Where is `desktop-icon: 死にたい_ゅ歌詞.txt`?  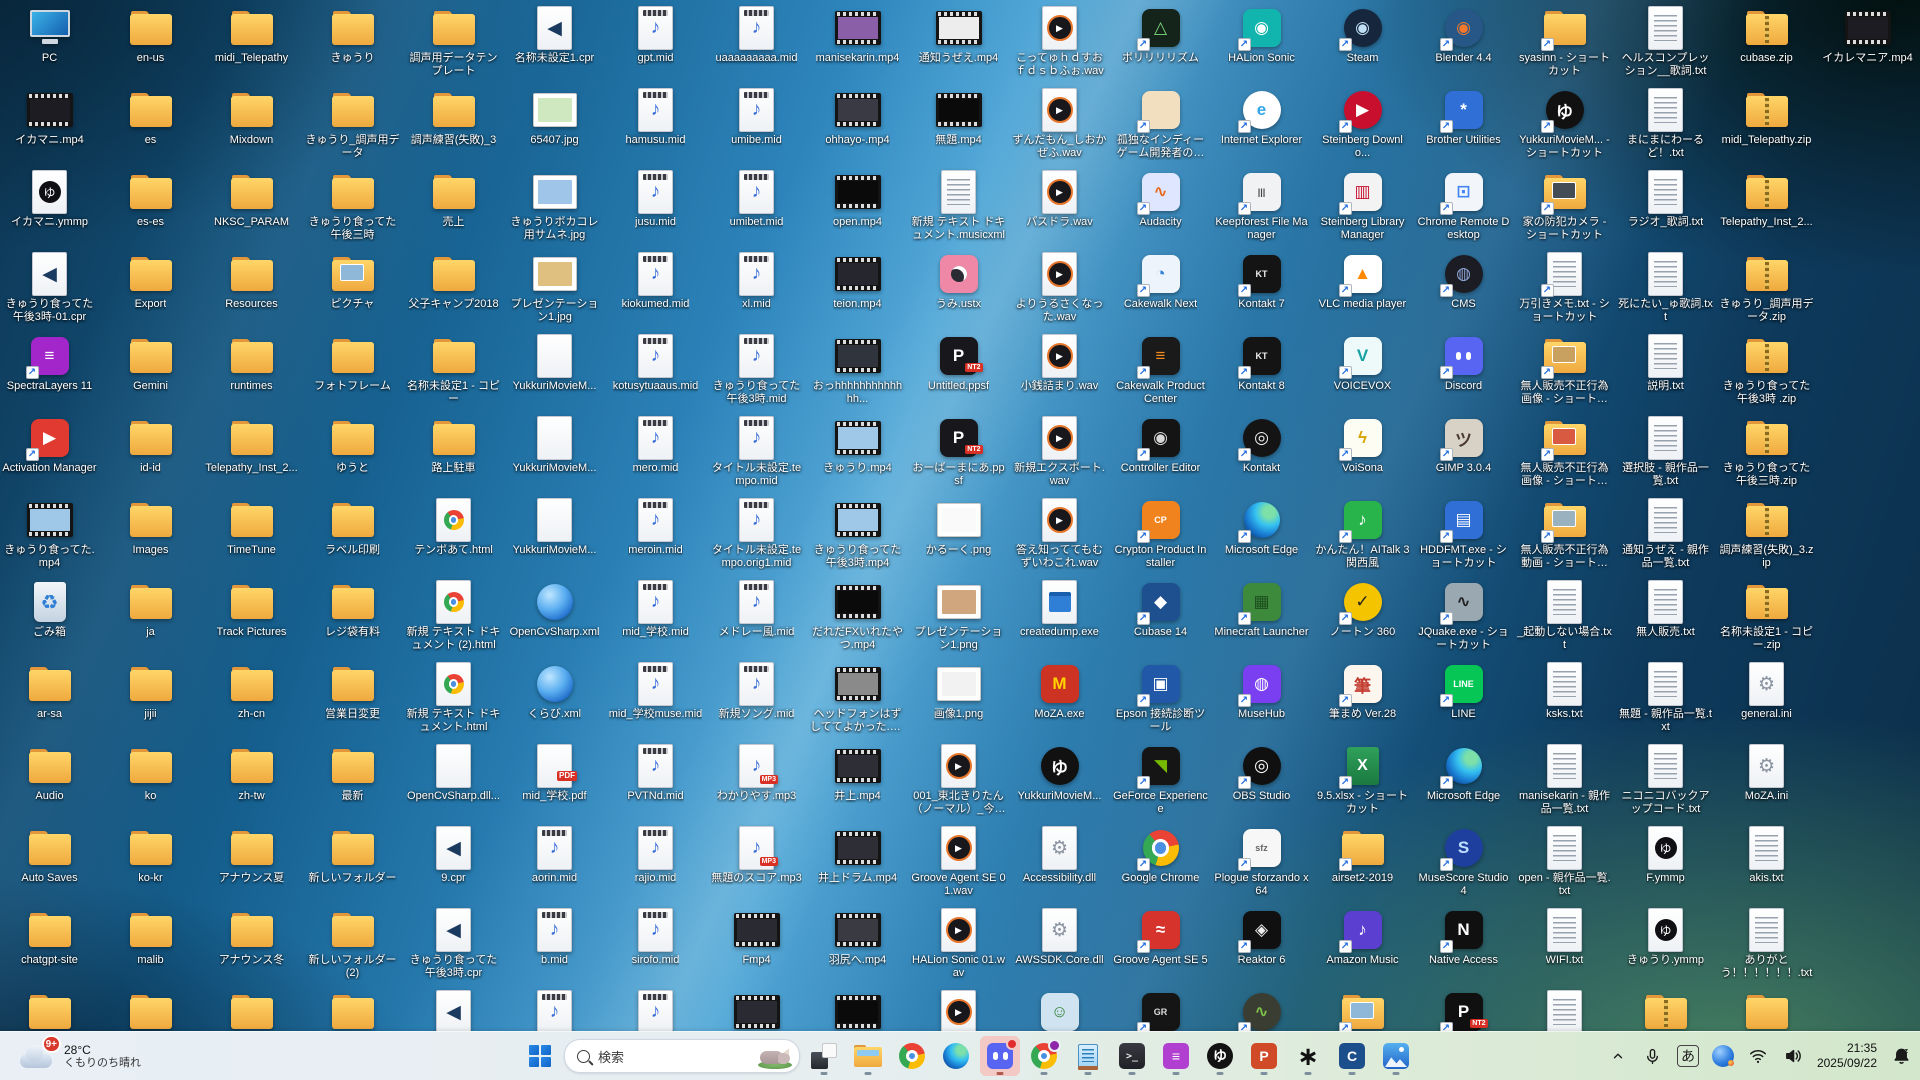 desktop-icon: 死にたい_ゅ歌詞.txt is located at coordinates (1665, 288).